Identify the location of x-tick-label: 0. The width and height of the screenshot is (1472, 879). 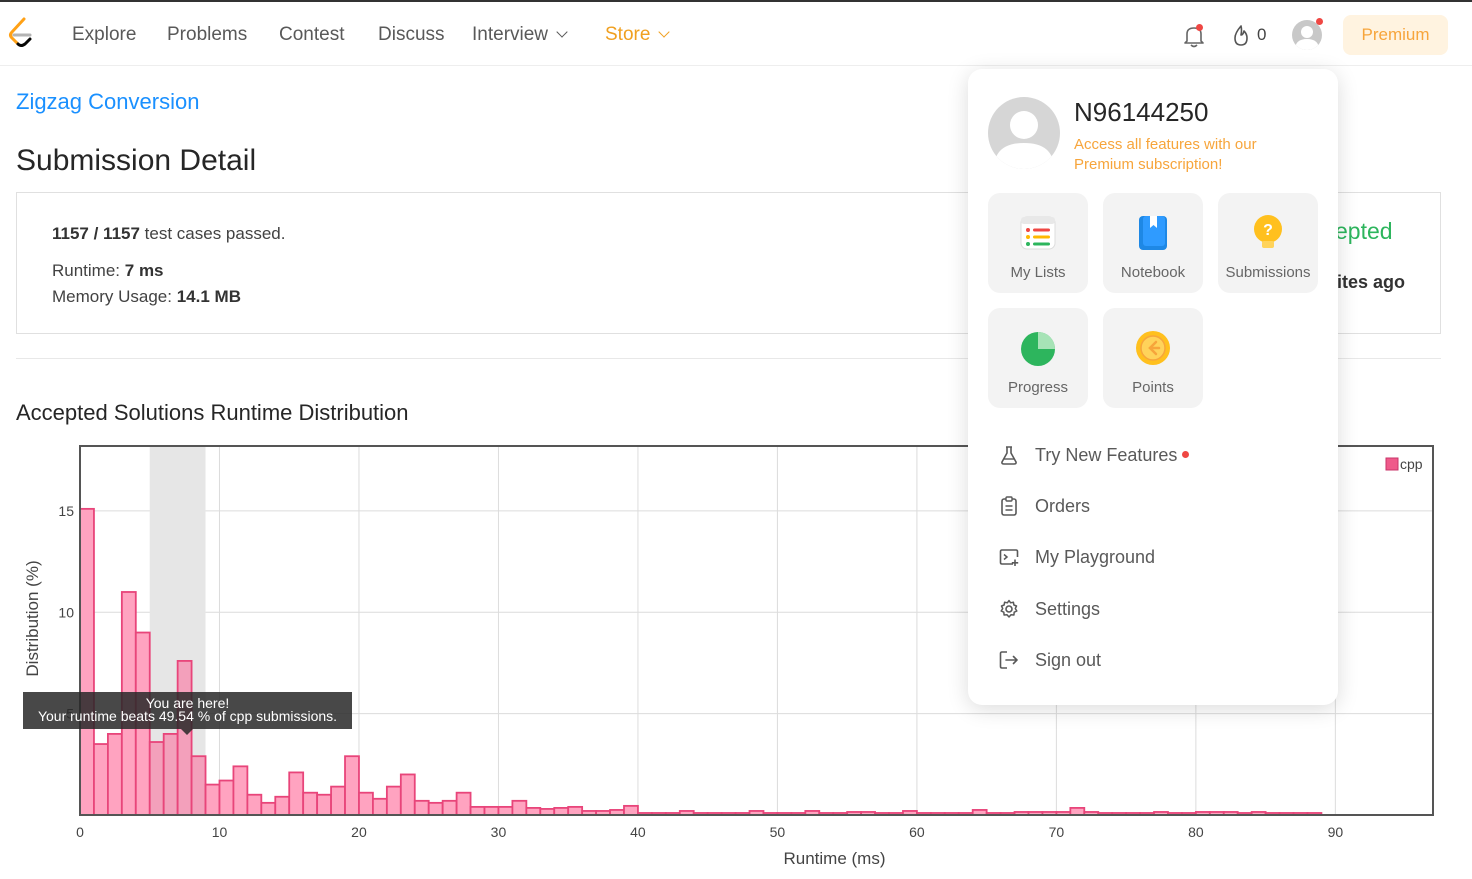
(80, 832).